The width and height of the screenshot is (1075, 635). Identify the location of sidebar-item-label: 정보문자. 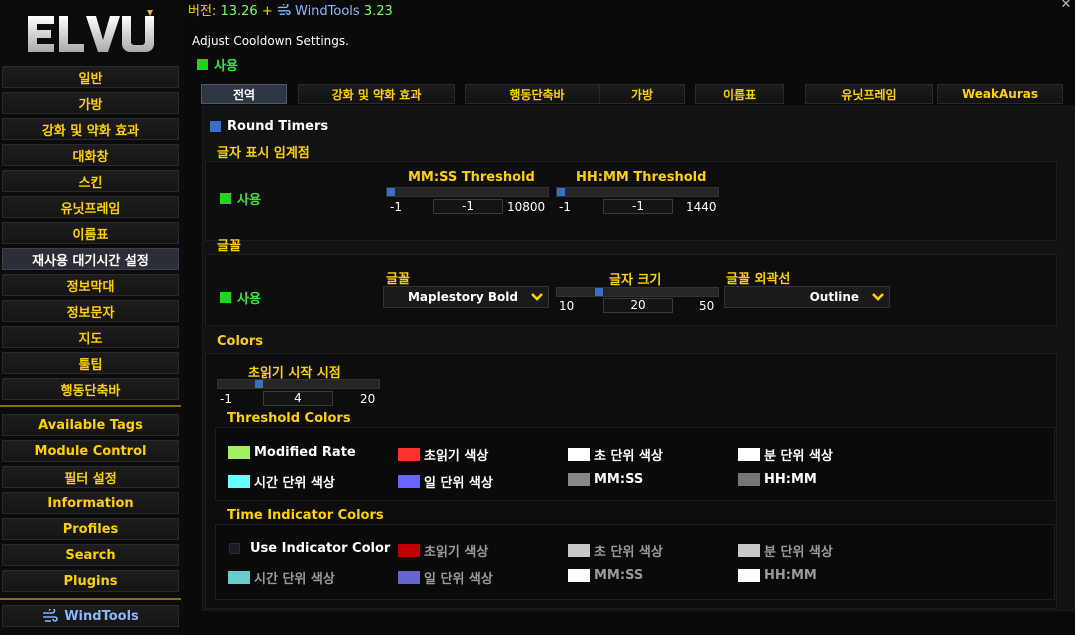
(90, 313).